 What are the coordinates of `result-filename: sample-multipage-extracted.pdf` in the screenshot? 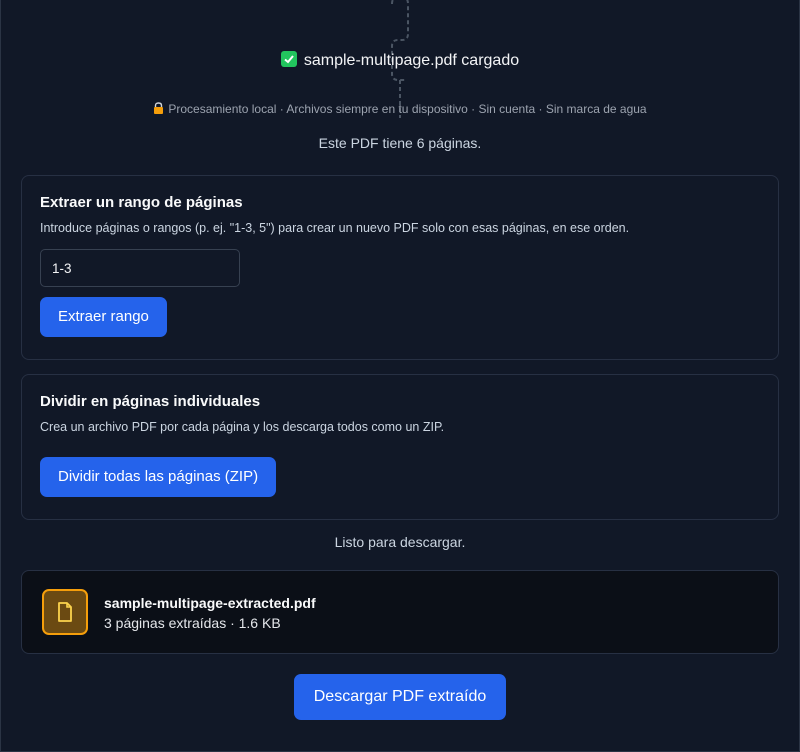 It's located at (210, 603).